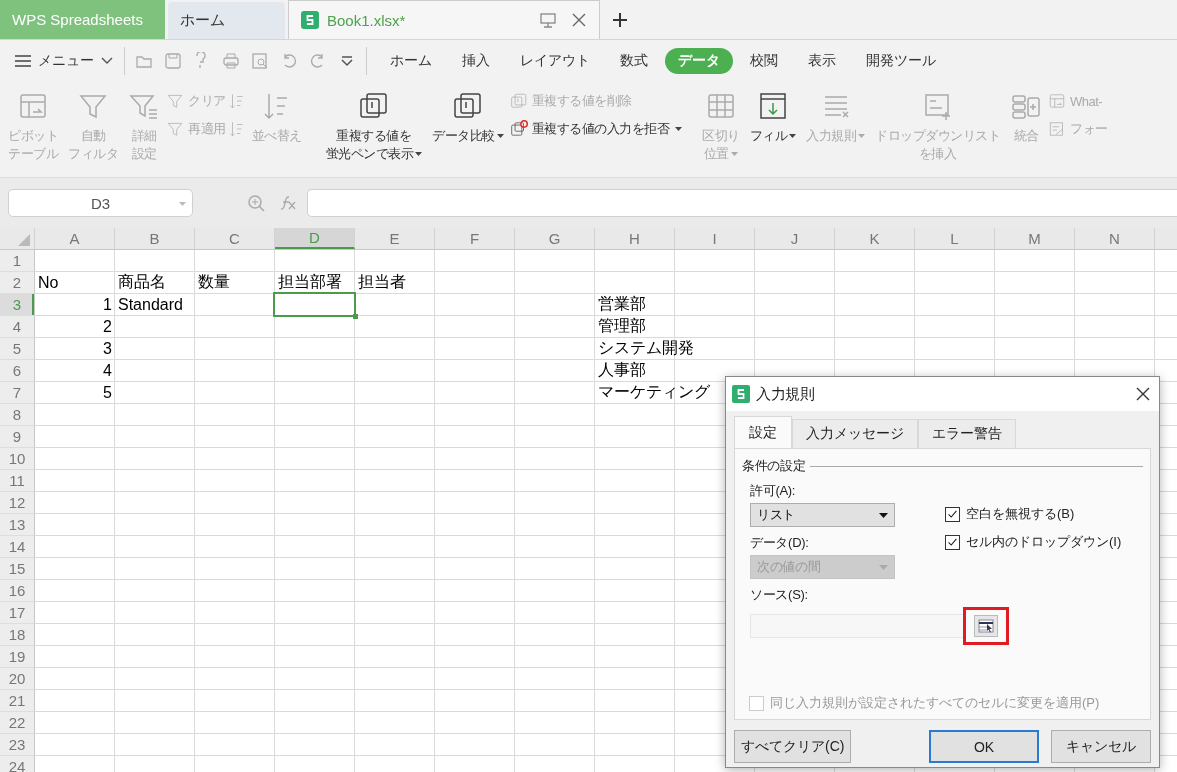 Image resolution: width=1177 pixels, height=772 pixels. What do you see at coordinates (17, 679) in the screenshot?
I see `row-header: 20` at bounding box center [17, 679].